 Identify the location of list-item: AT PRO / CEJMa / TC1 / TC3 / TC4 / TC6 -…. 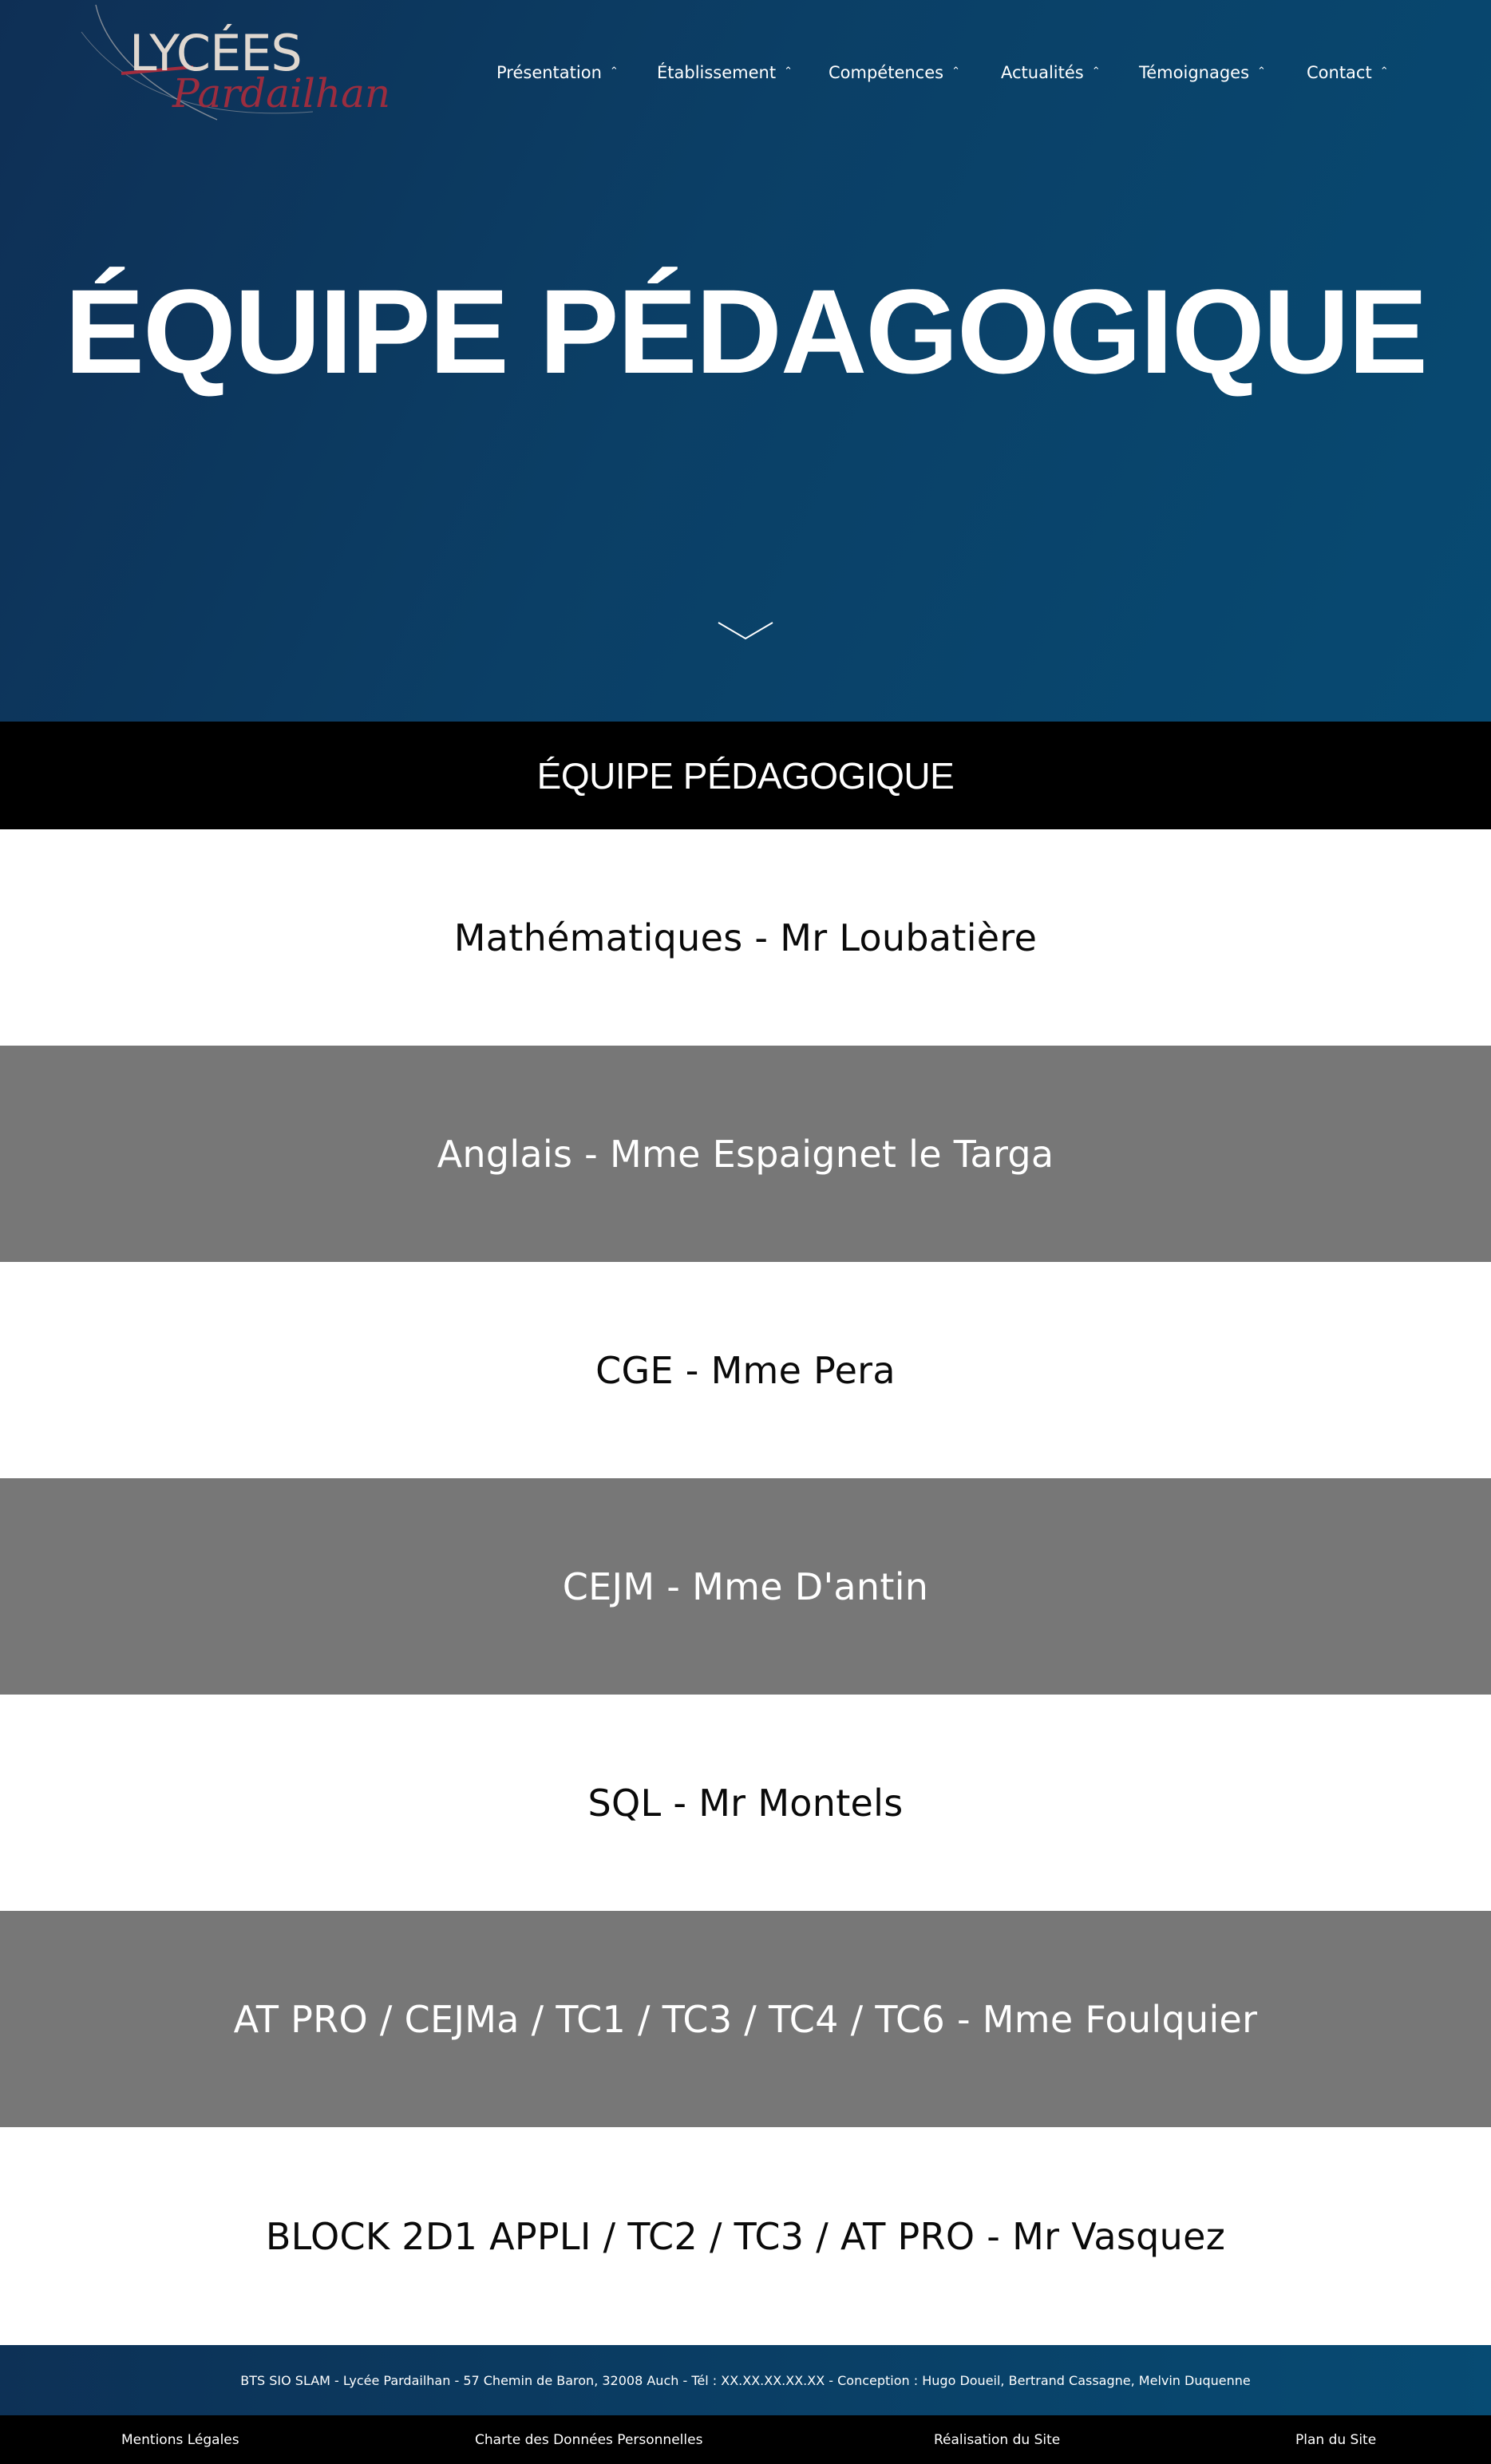
(745, 2019).